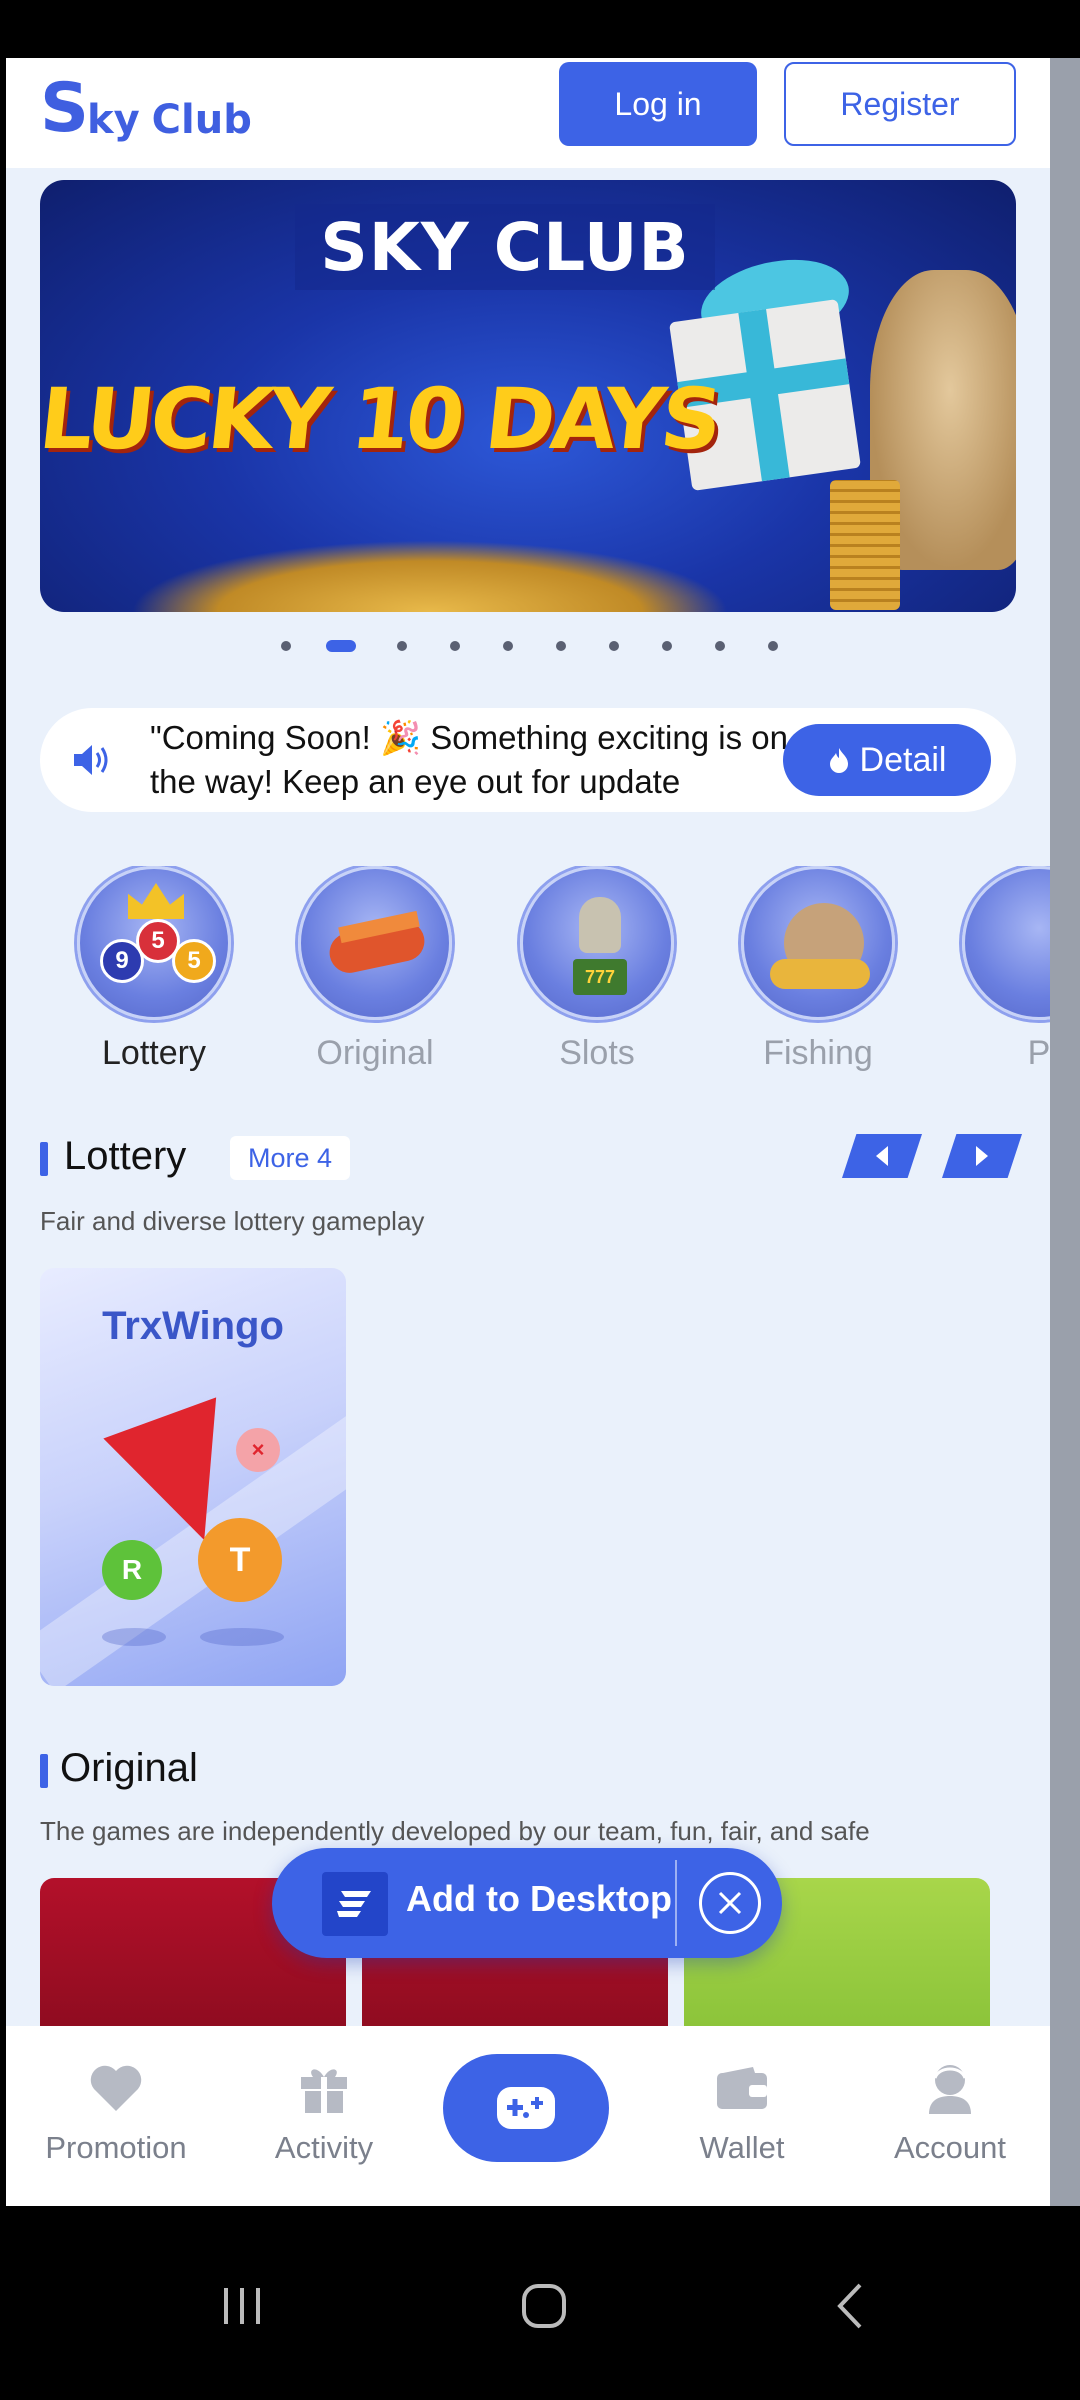 The image size is (1080, 2400). What do you see at coordinates (113, 120) in the screenshot?
I see `logo-sky-rest: ky` at bounding box center [113, 120].